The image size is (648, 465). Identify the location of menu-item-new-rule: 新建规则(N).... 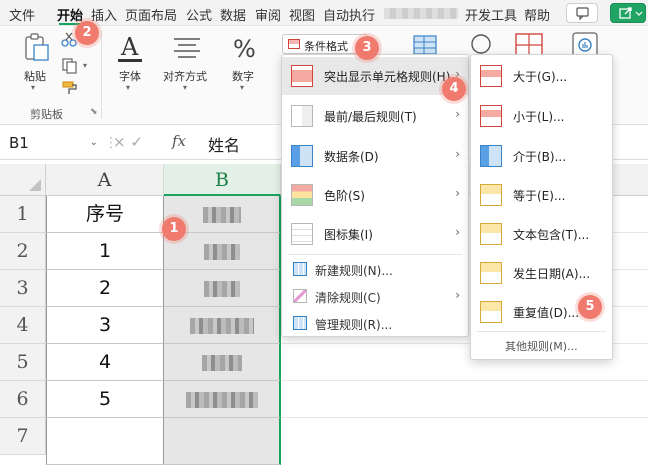
(375, 269).